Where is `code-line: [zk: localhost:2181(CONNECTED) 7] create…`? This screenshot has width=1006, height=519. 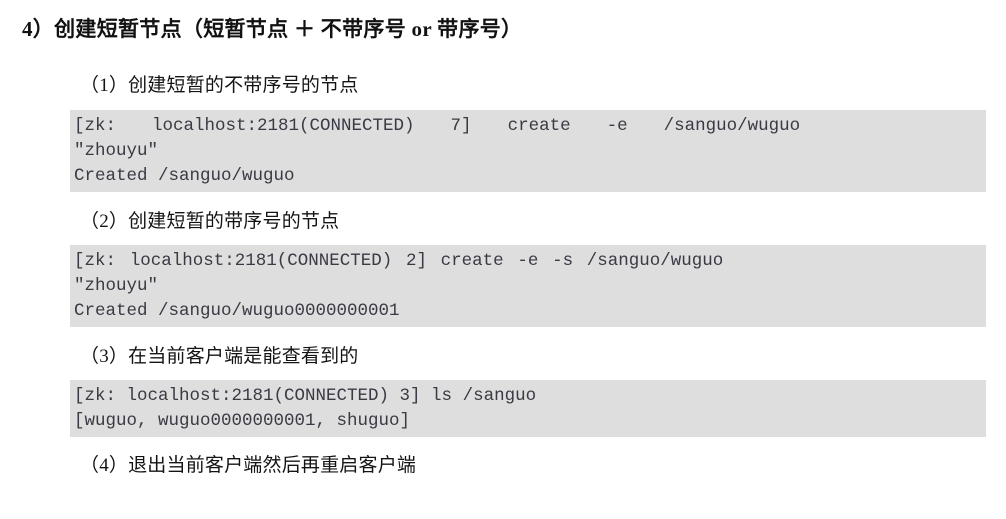
code-line: [zk: localhost:2181(CONNECTED) 7] create… is located at coordinates (437, 126).